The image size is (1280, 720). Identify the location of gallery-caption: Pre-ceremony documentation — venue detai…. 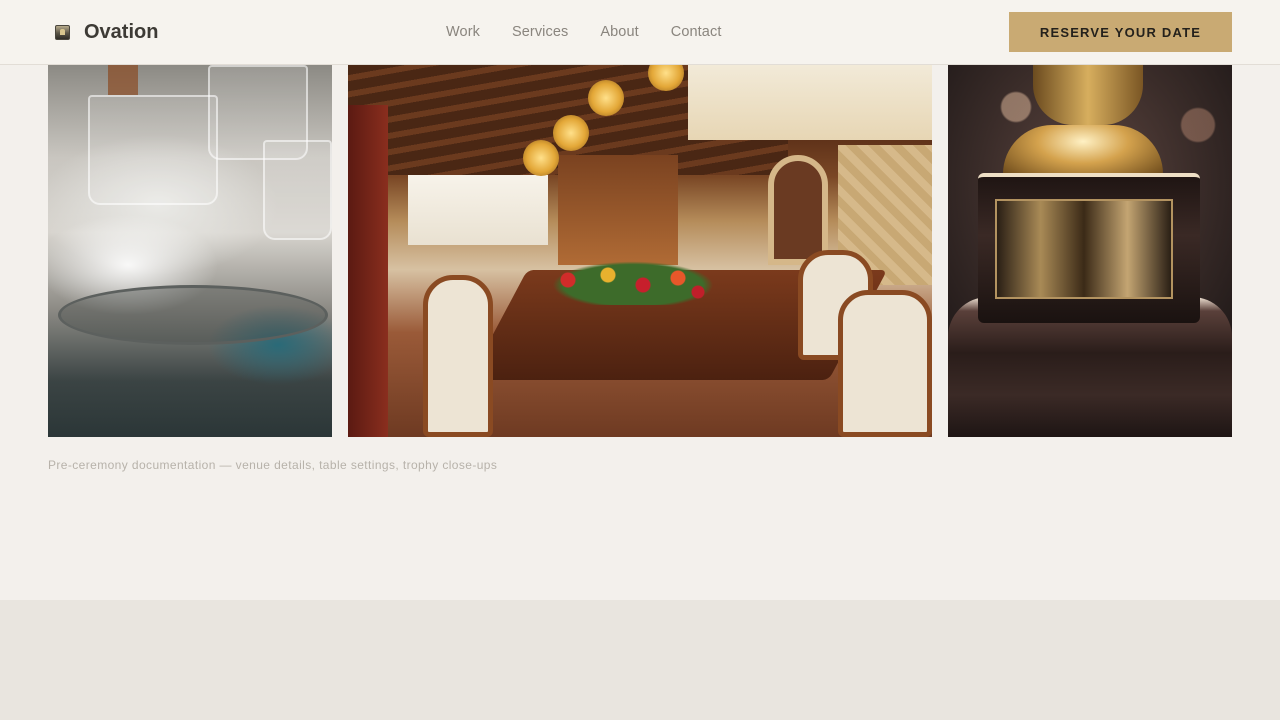
(273, 465).